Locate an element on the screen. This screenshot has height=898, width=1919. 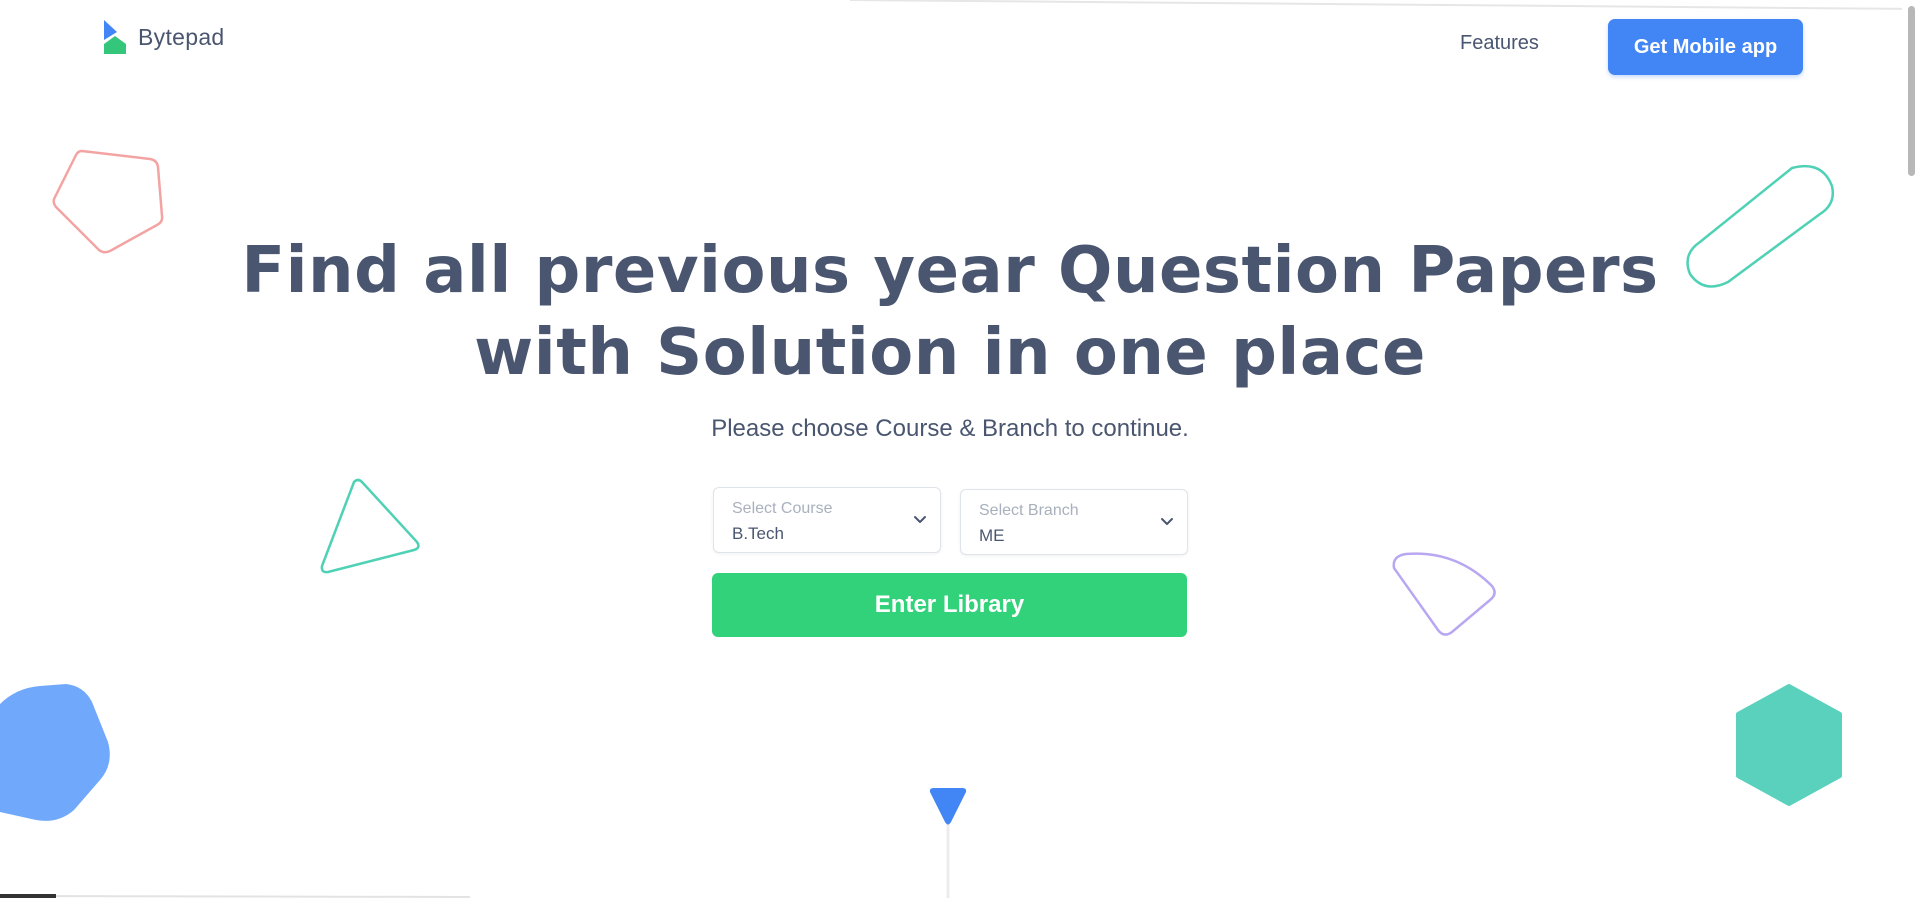
brand-logo: Bytepad is located at coordinates (163, 37).